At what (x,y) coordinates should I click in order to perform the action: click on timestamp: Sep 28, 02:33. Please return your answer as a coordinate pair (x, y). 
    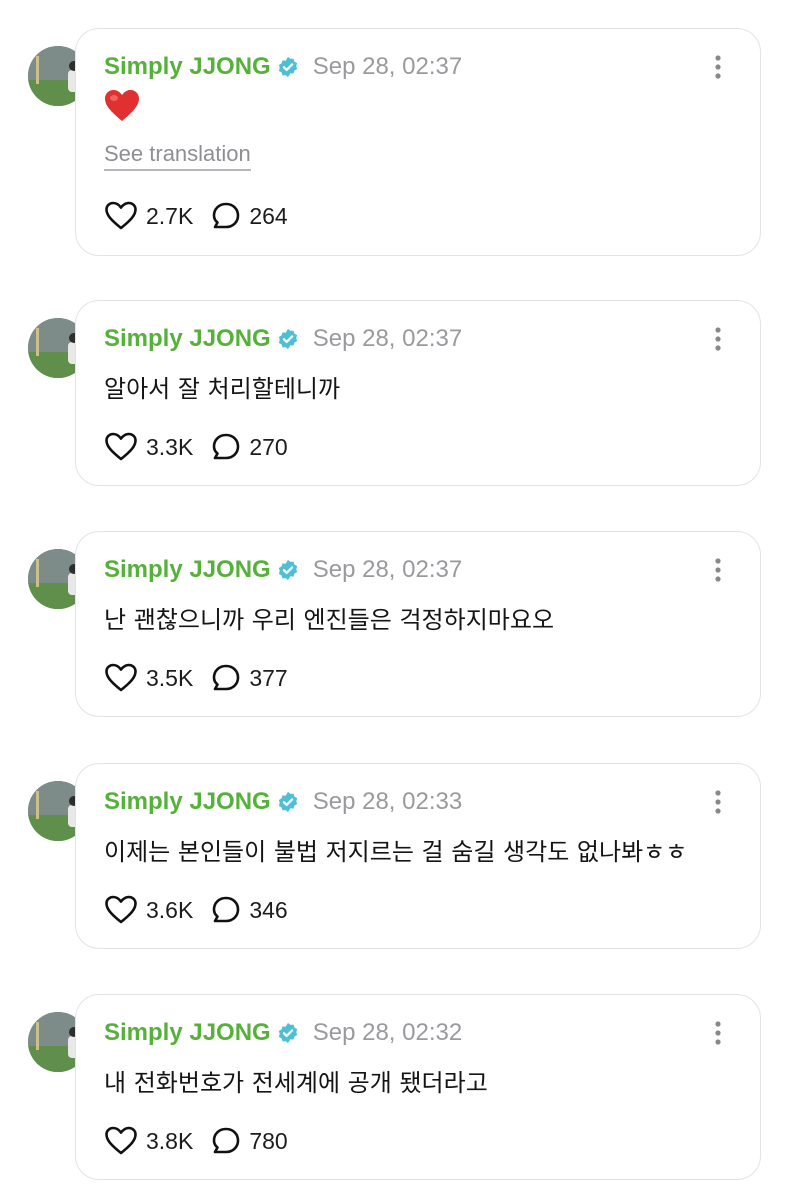
    Looking at the image, I should click on (387, 801).